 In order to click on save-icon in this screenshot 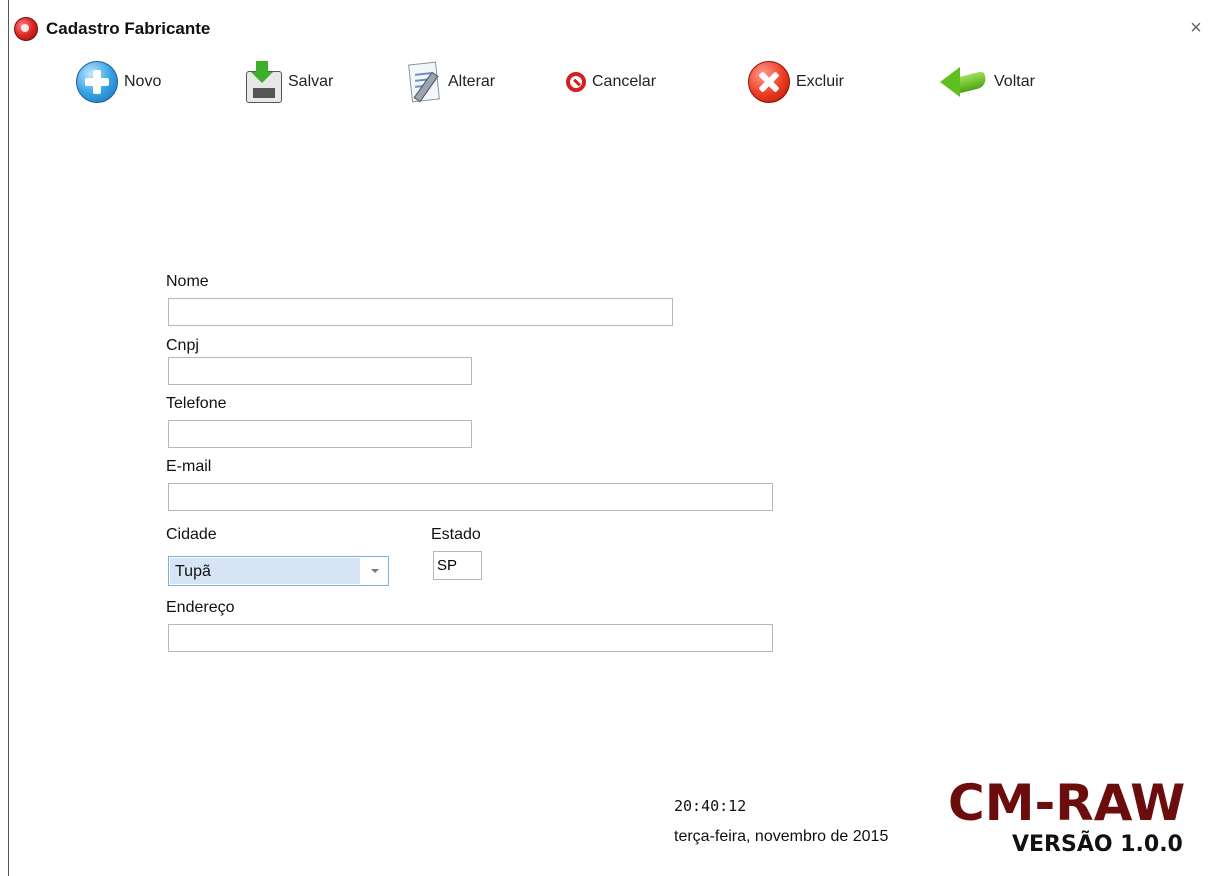, I will do `click(263, 82)`.